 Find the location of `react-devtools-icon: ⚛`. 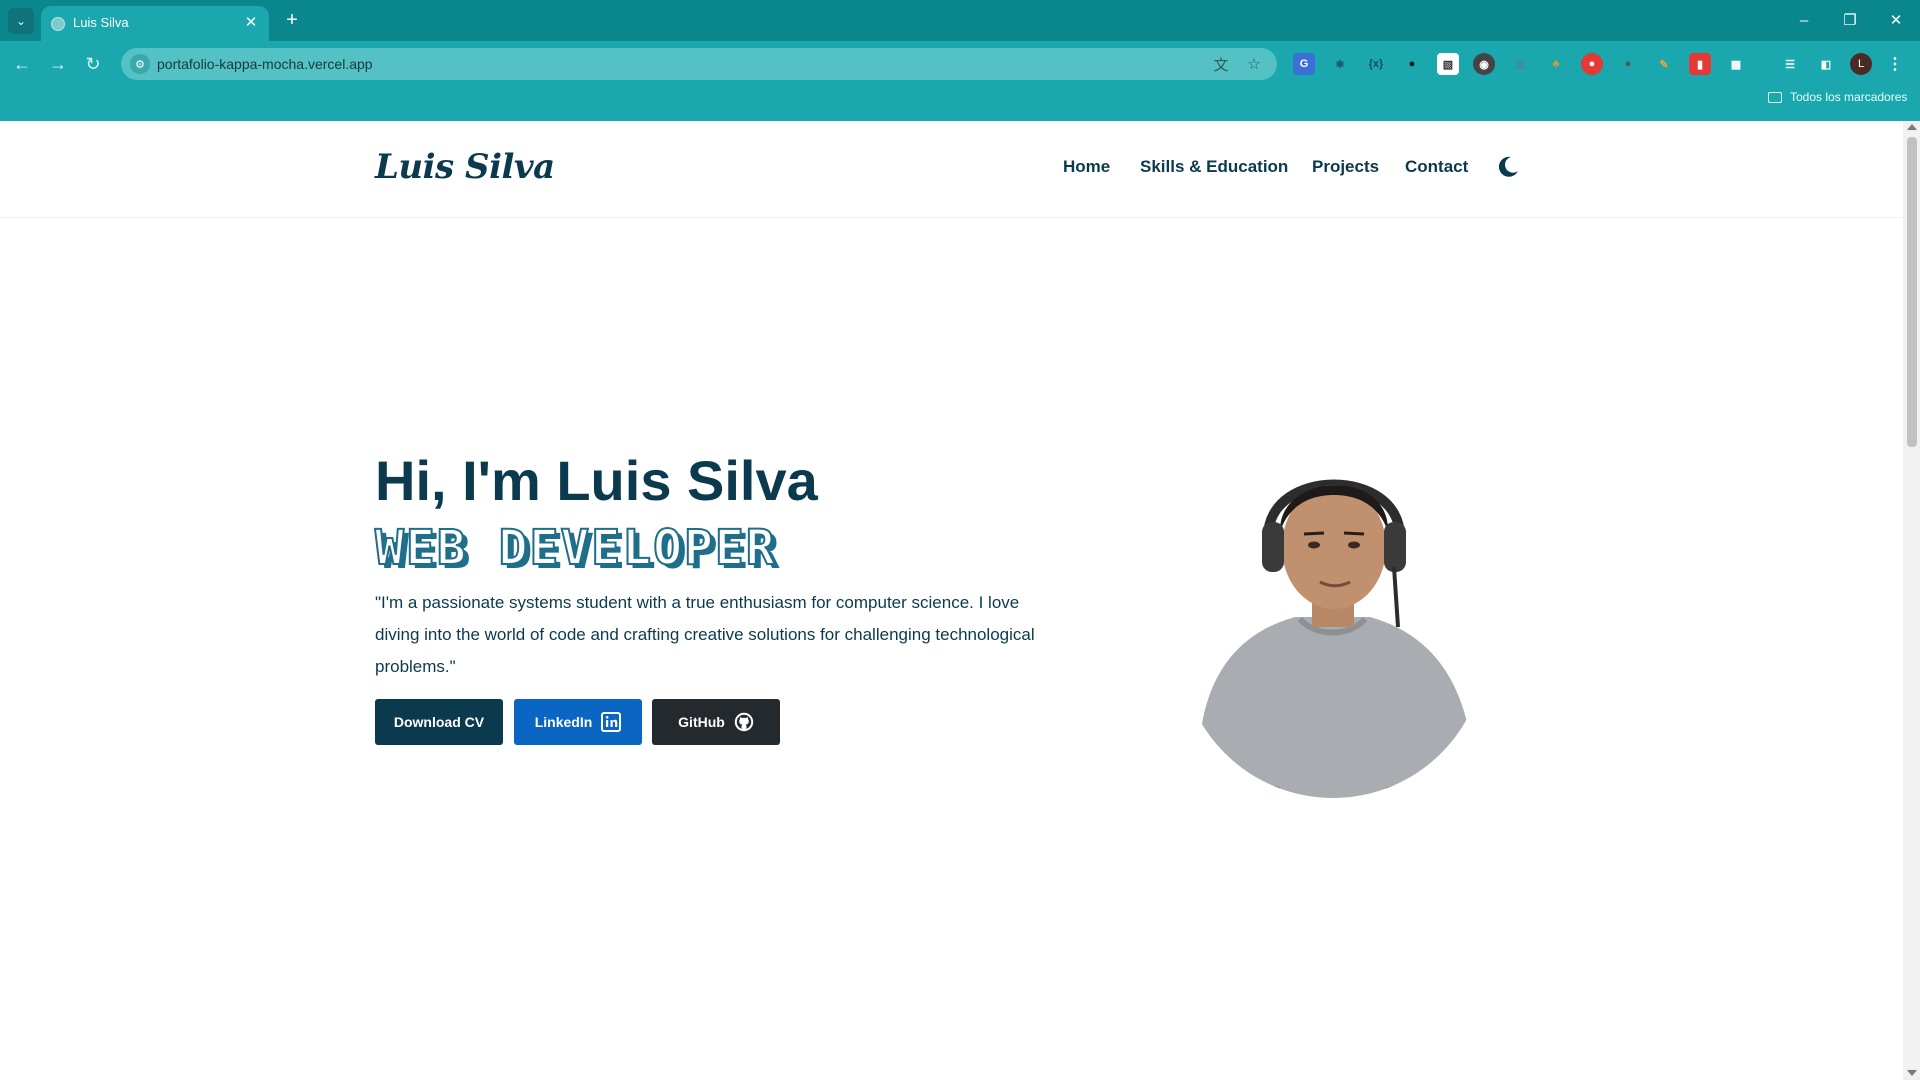

react-devtools-icon: ⚛ is located at coordinates (1340, 64).